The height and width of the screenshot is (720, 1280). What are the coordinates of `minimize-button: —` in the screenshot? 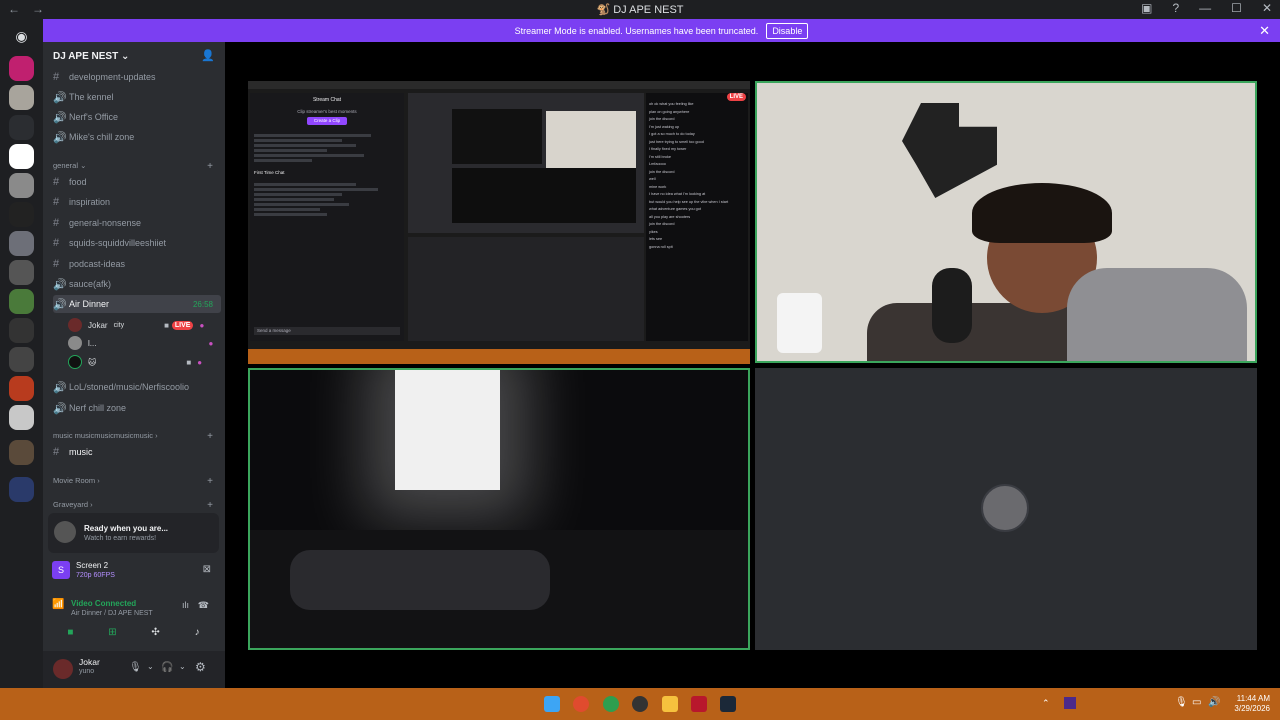 It's located at (1205, 8).